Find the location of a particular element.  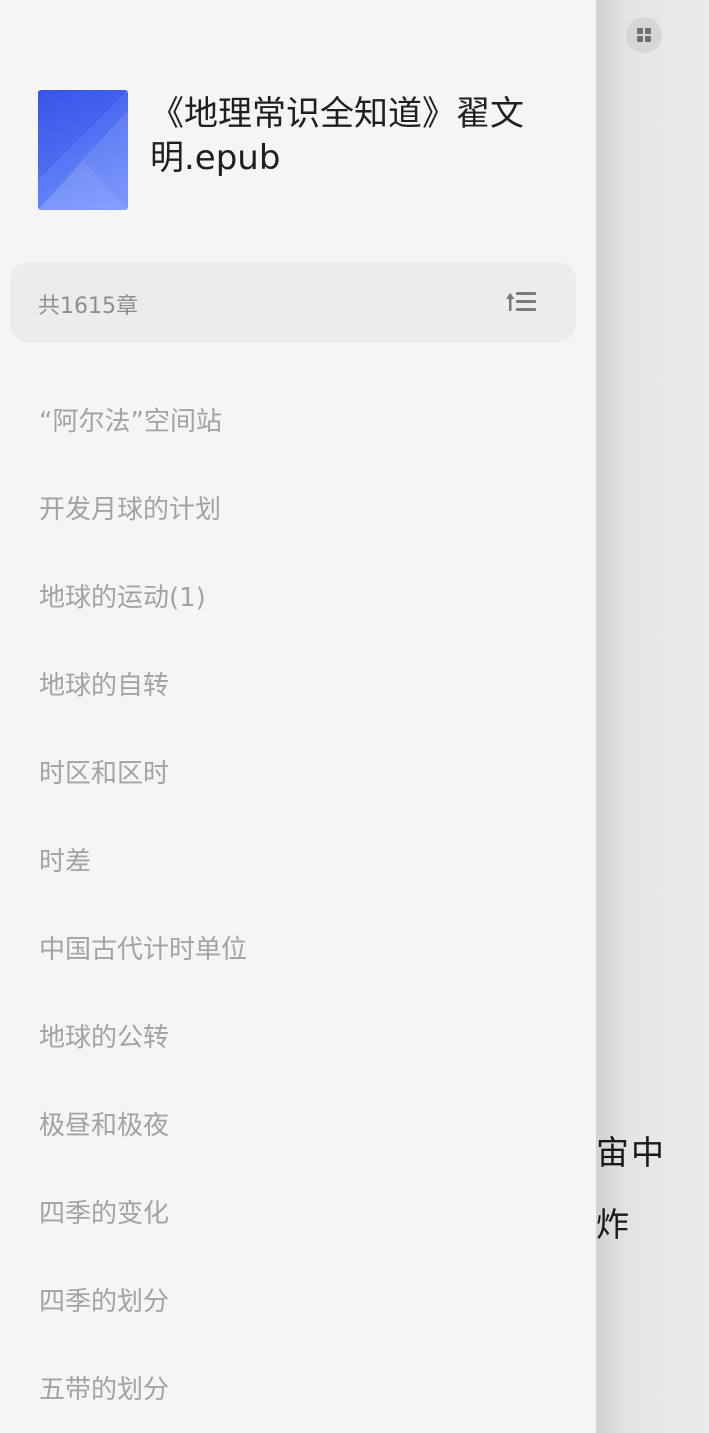

sort-list-icon is located at coordinates (523, 302).